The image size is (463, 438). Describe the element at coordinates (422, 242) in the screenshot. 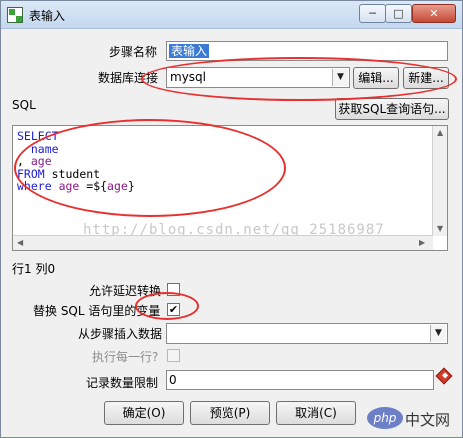

I see `scroll-right-icon: ▶` at that location.